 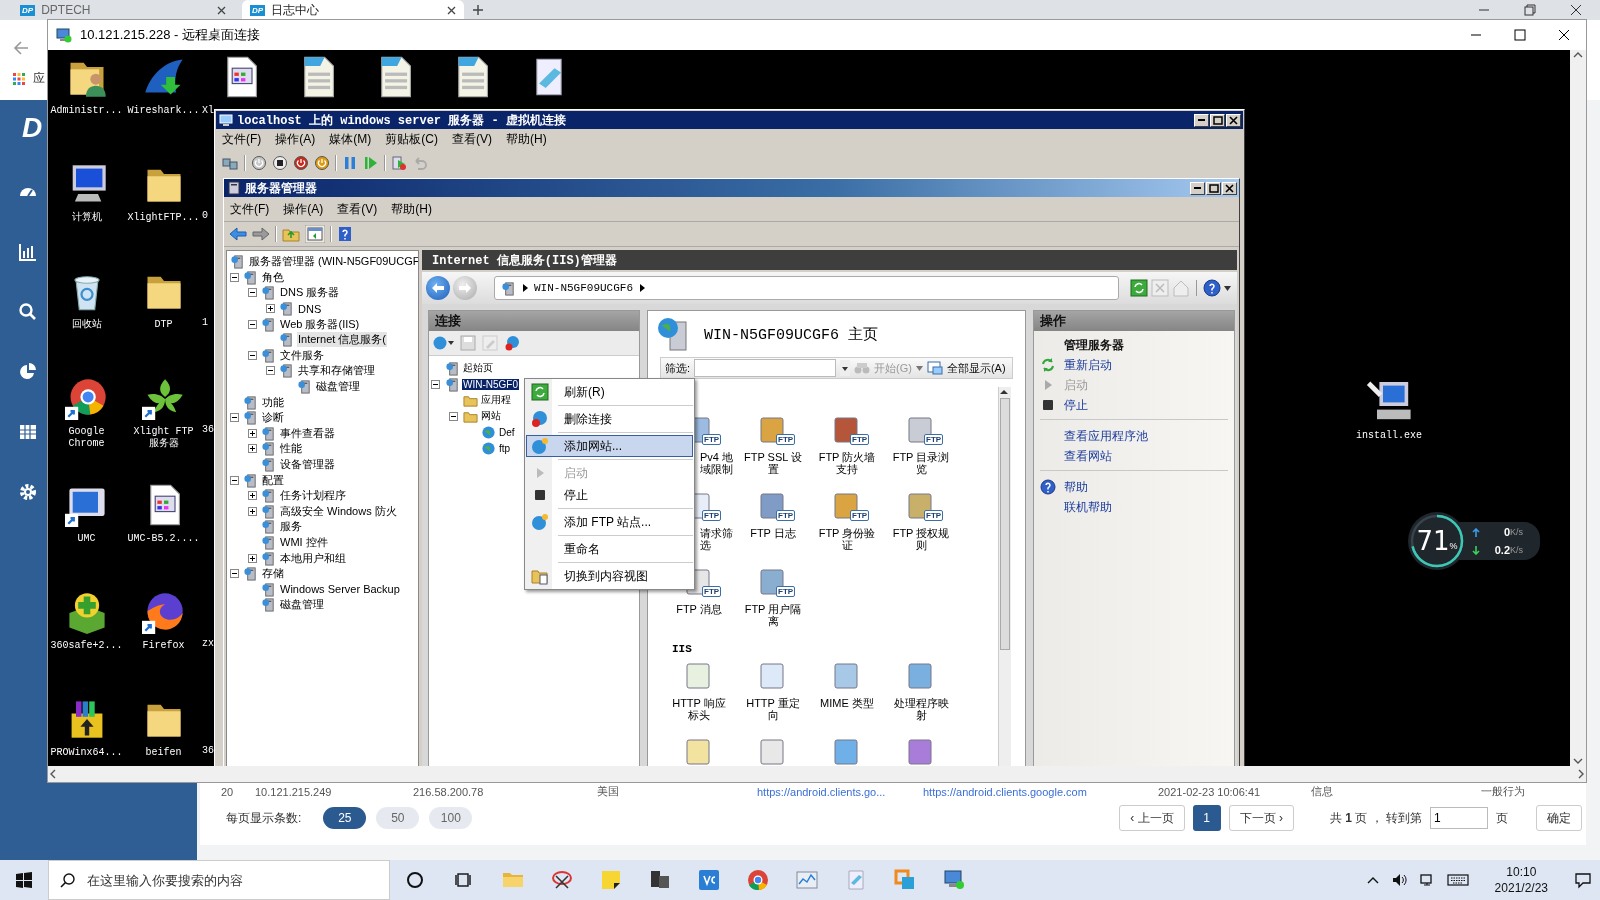 I want to click on circle-logo-icon, so click(x=757, y=880).